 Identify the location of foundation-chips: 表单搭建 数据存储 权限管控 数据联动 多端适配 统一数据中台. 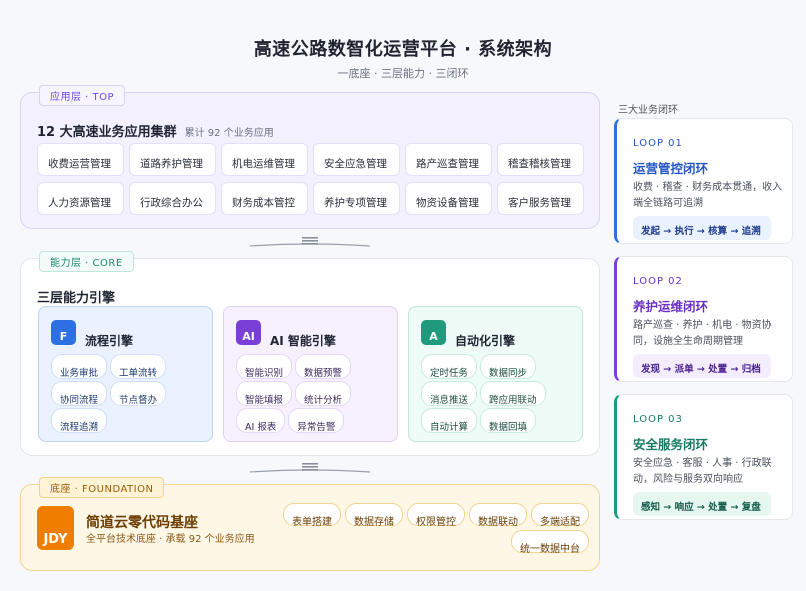
(431, 529).